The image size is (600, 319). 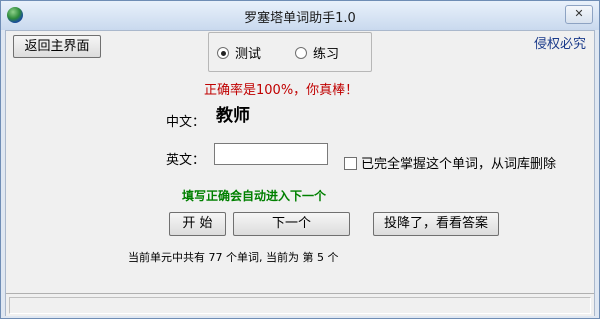 I want to click on status-panel, so click(x=300, y=305).